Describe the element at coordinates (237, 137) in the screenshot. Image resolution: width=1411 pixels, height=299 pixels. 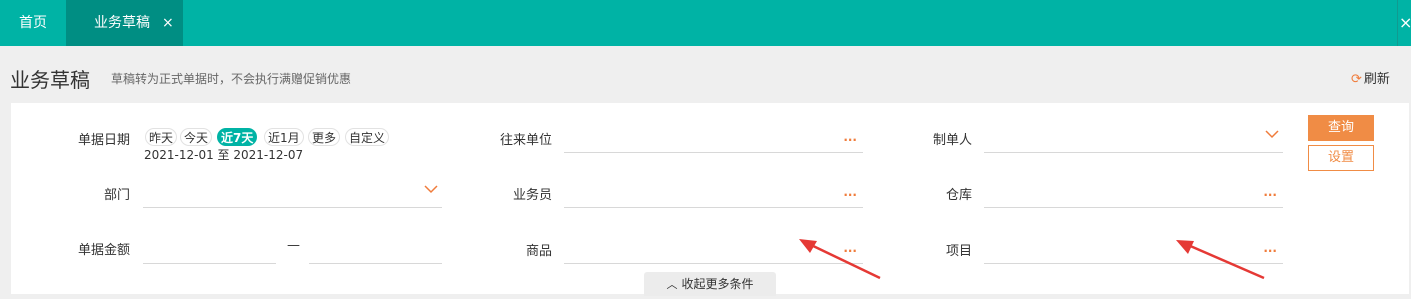
I see `date-option-last-7-days: 近7天` at that location.